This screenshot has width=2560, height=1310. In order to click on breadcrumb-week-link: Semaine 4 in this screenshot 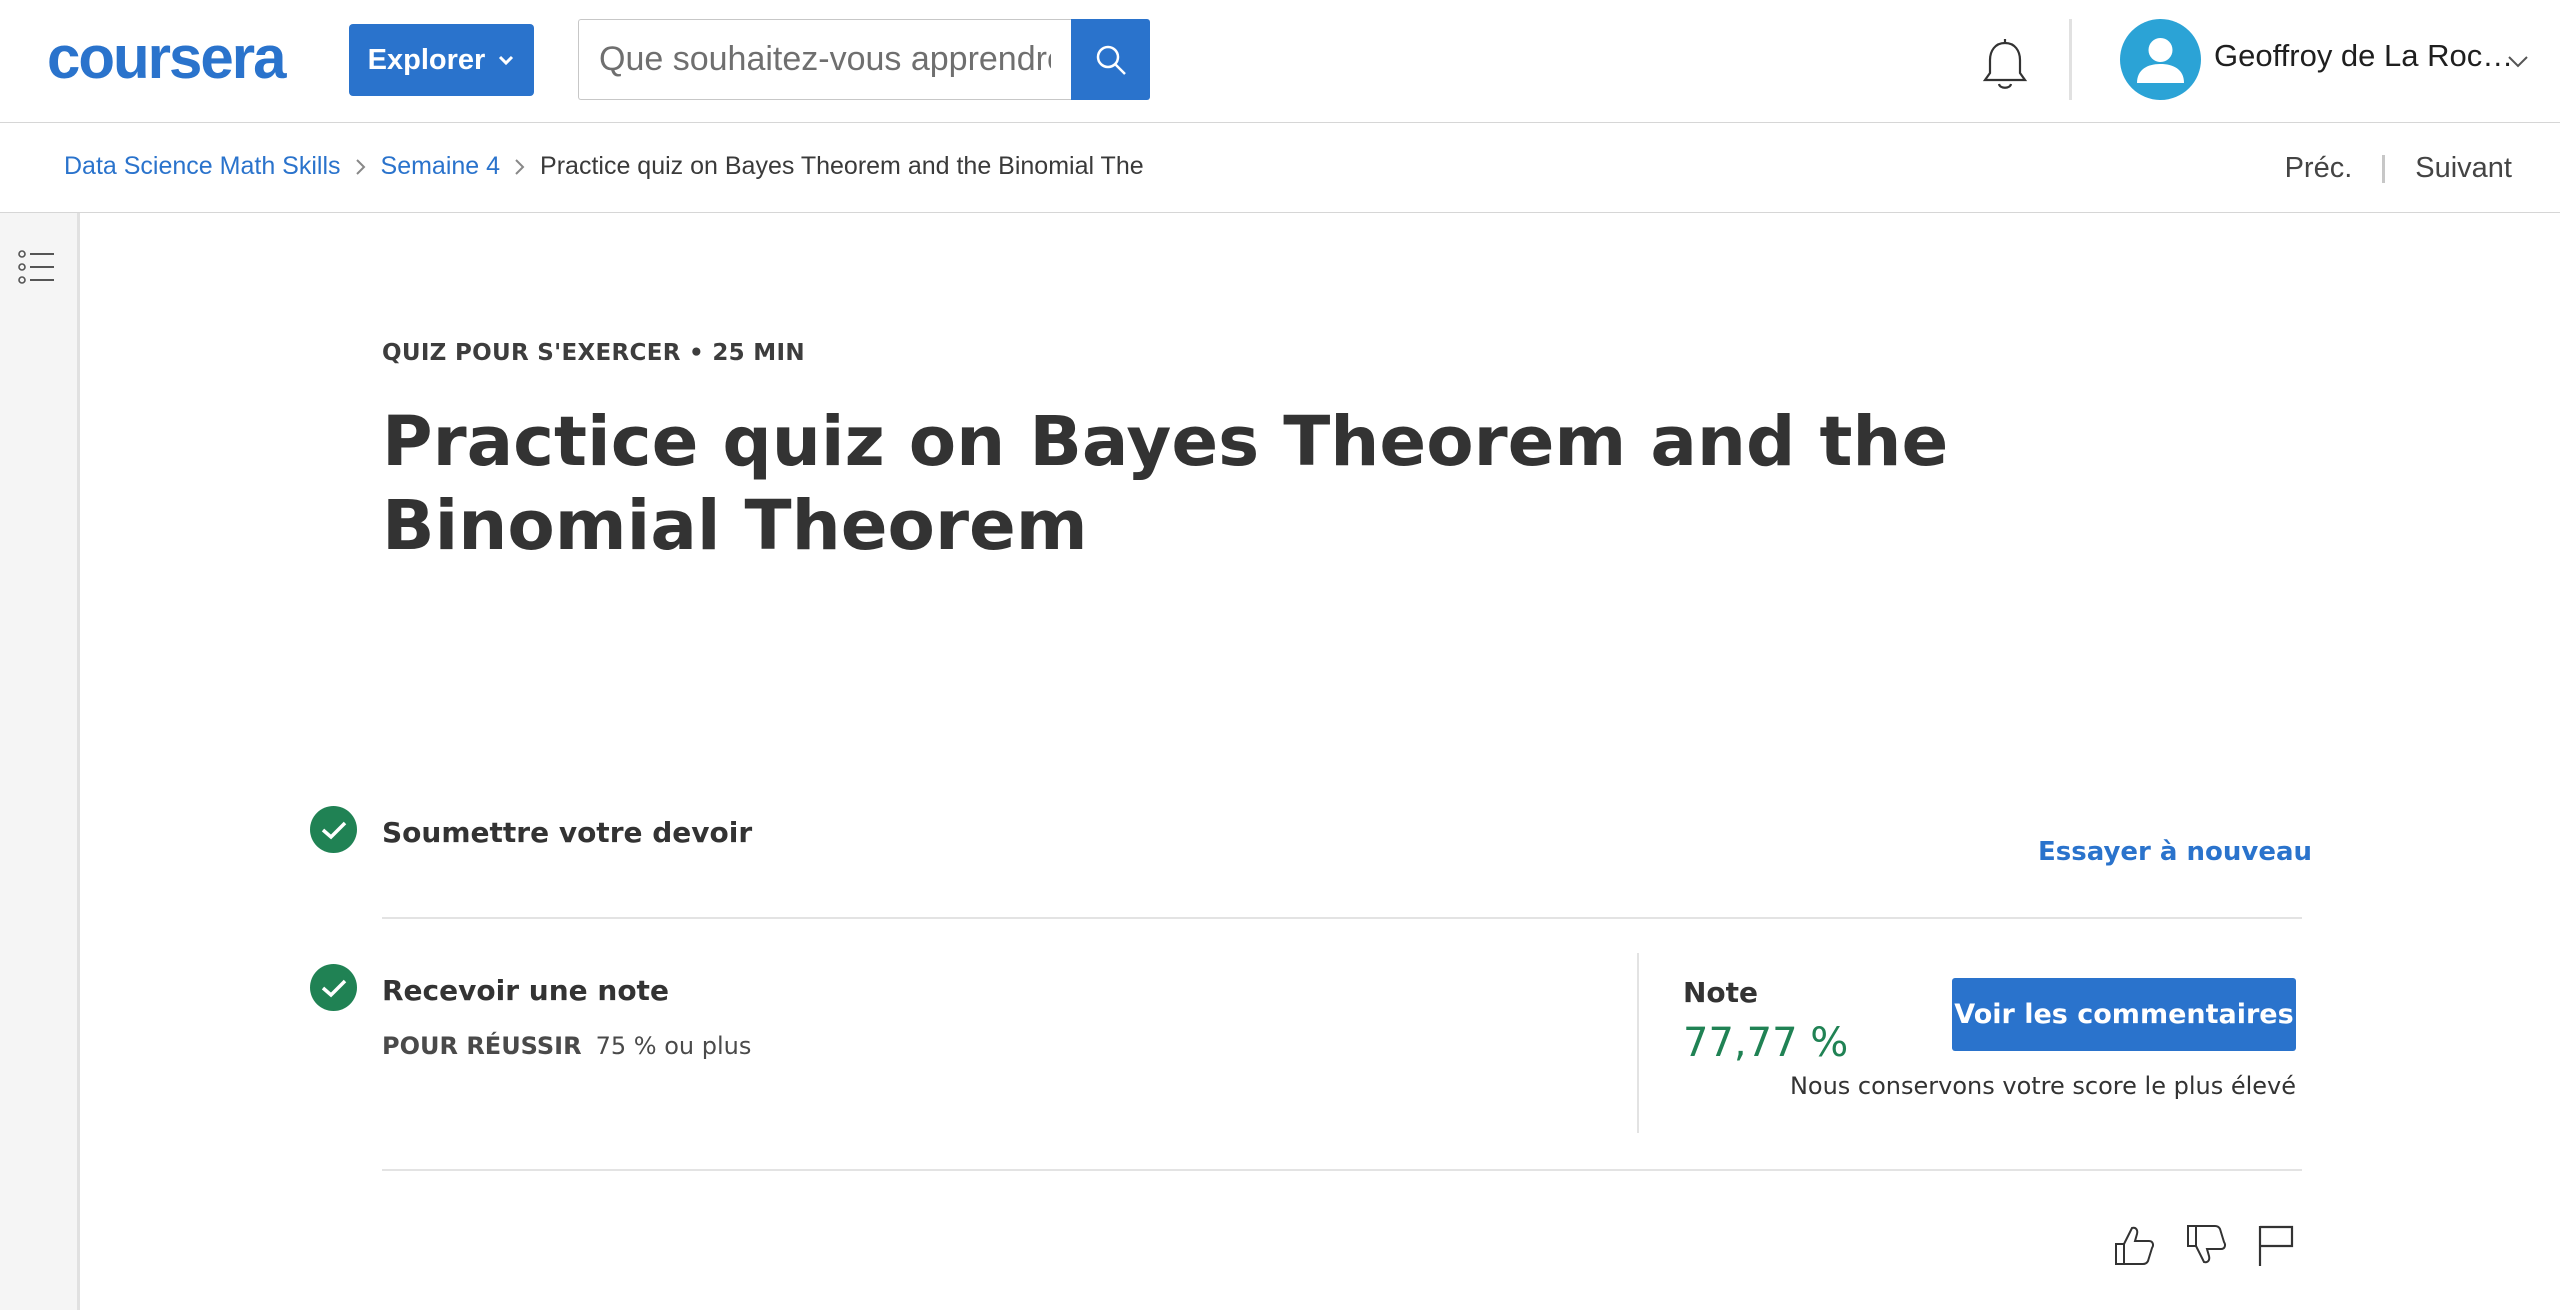, I will do `click(441, 166)`.